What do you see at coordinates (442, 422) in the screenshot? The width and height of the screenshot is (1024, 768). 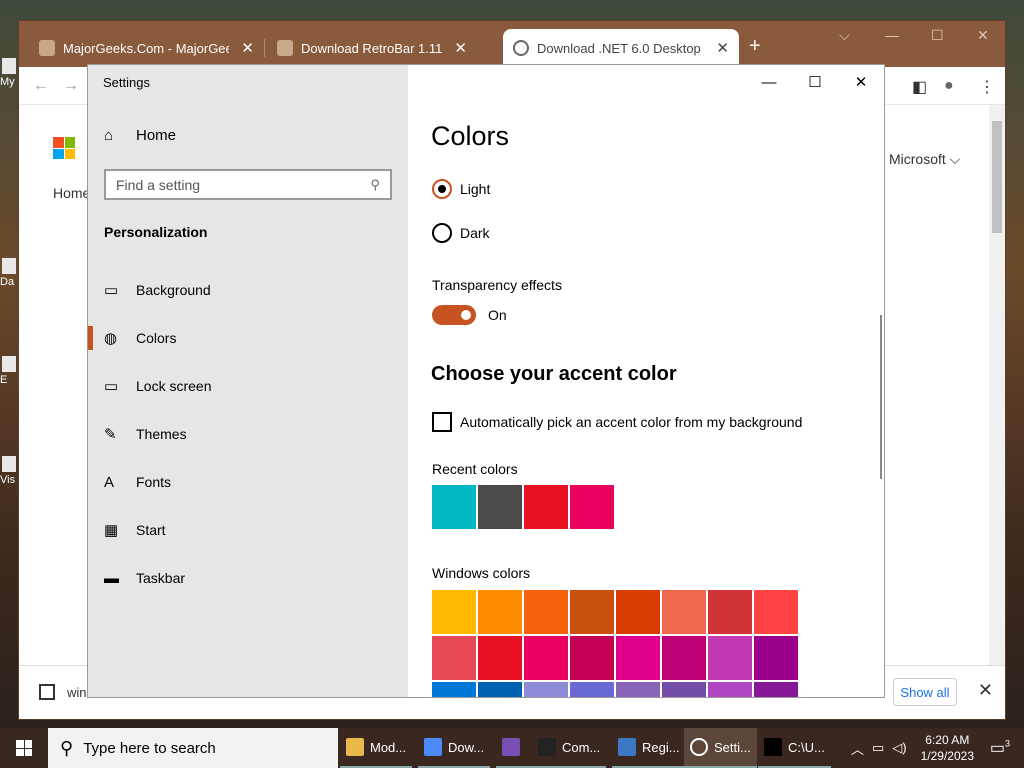 I see `checkbox-icon` at bounding box center [442, 422].